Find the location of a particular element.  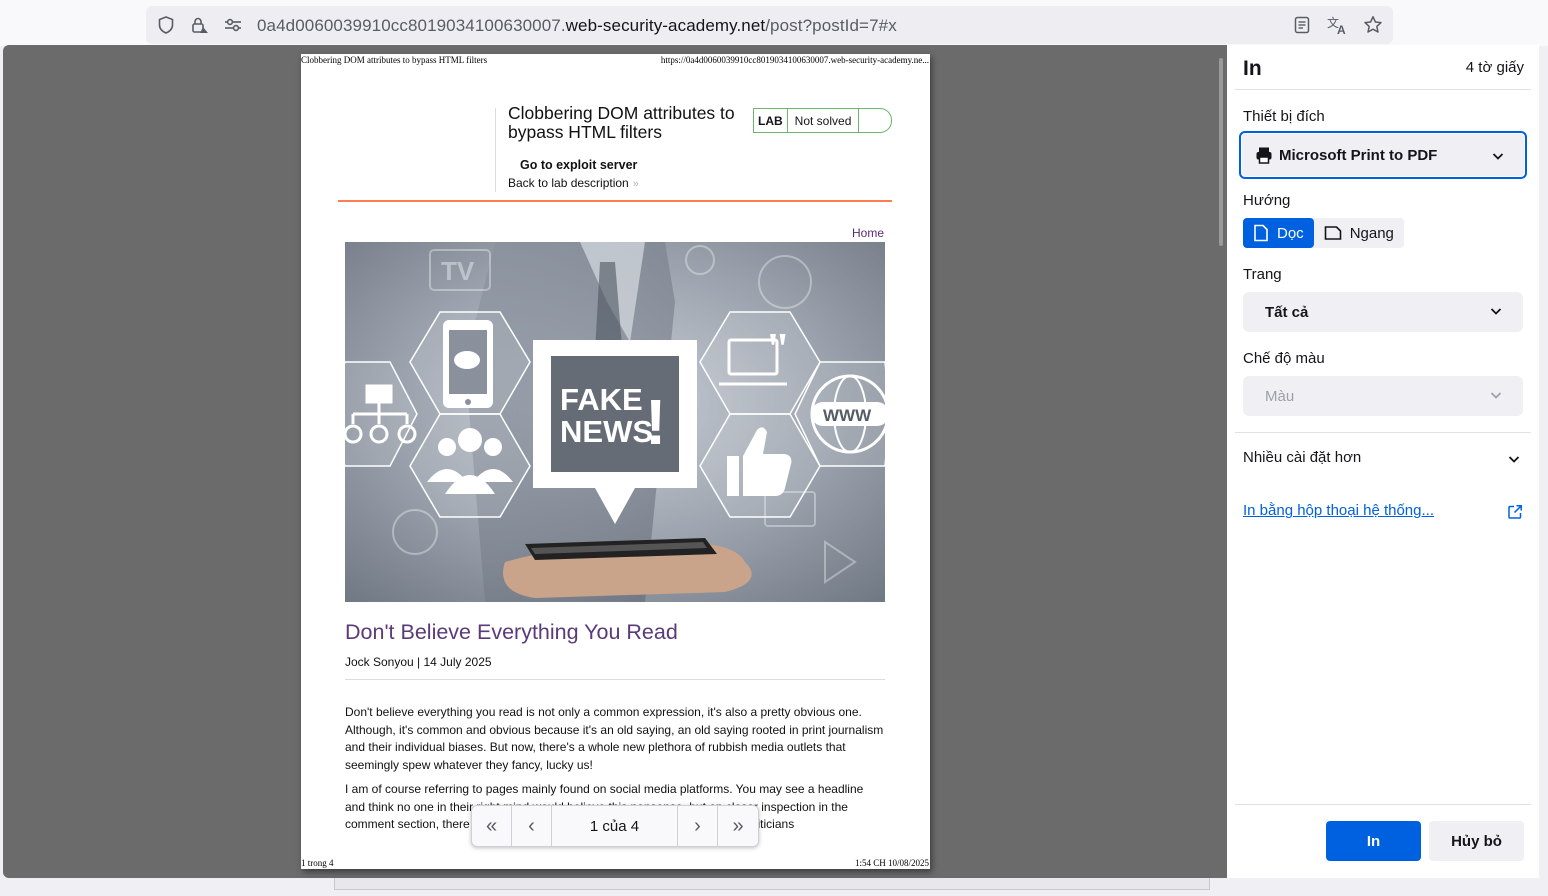

chevron-right-icon: » is located at coordinates (635, 184).